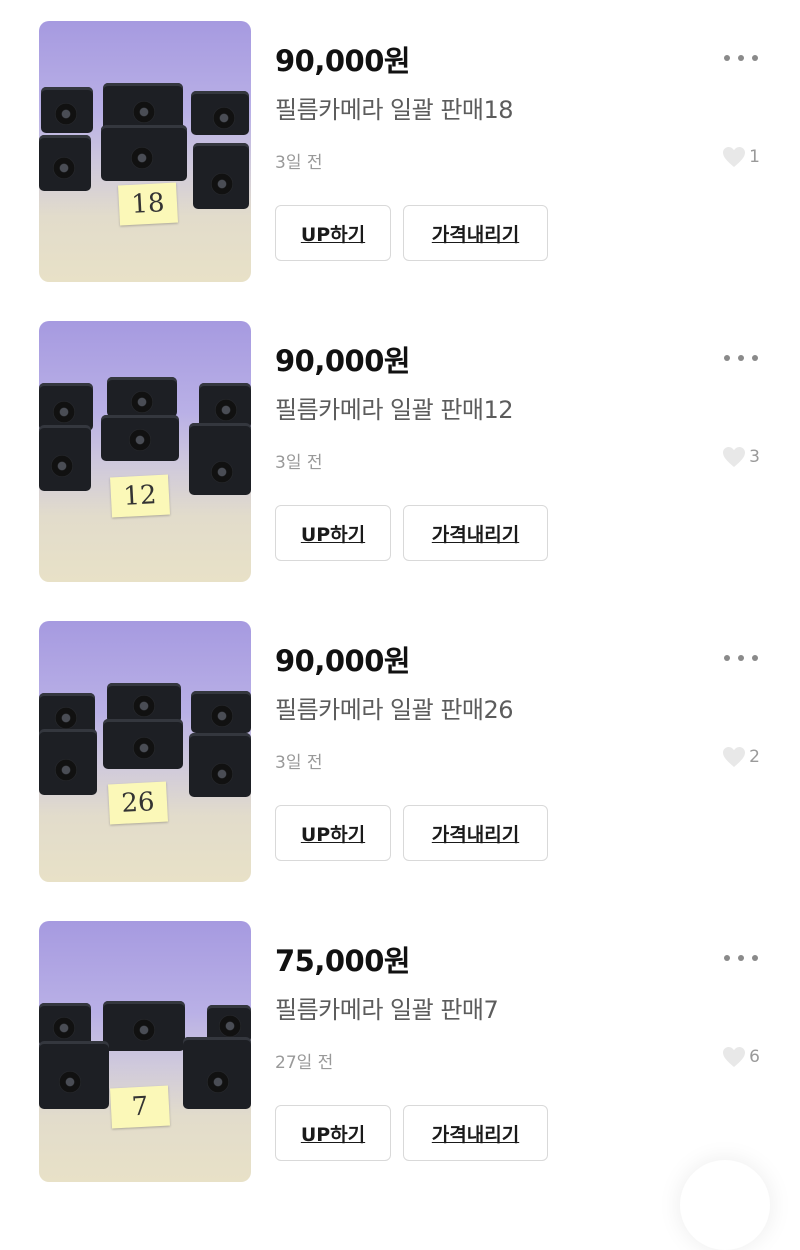  Describe the element at coordinates (754, 457) in the screenshot. I see `like-count-value: 3` at that location.